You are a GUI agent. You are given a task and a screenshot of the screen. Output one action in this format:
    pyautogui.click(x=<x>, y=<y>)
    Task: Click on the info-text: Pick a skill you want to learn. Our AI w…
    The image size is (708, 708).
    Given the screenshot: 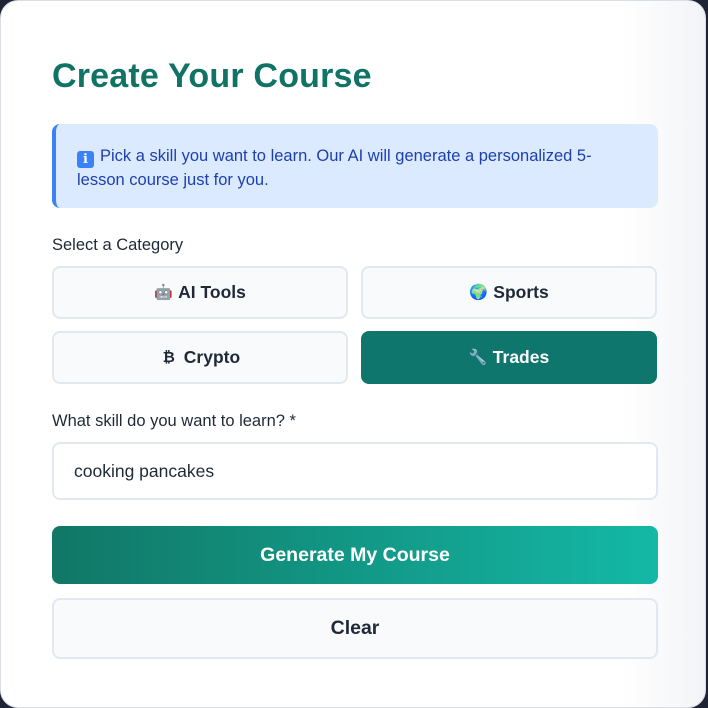 What is the action you would take?
    pyautogui.click(x=334, y=168)
    